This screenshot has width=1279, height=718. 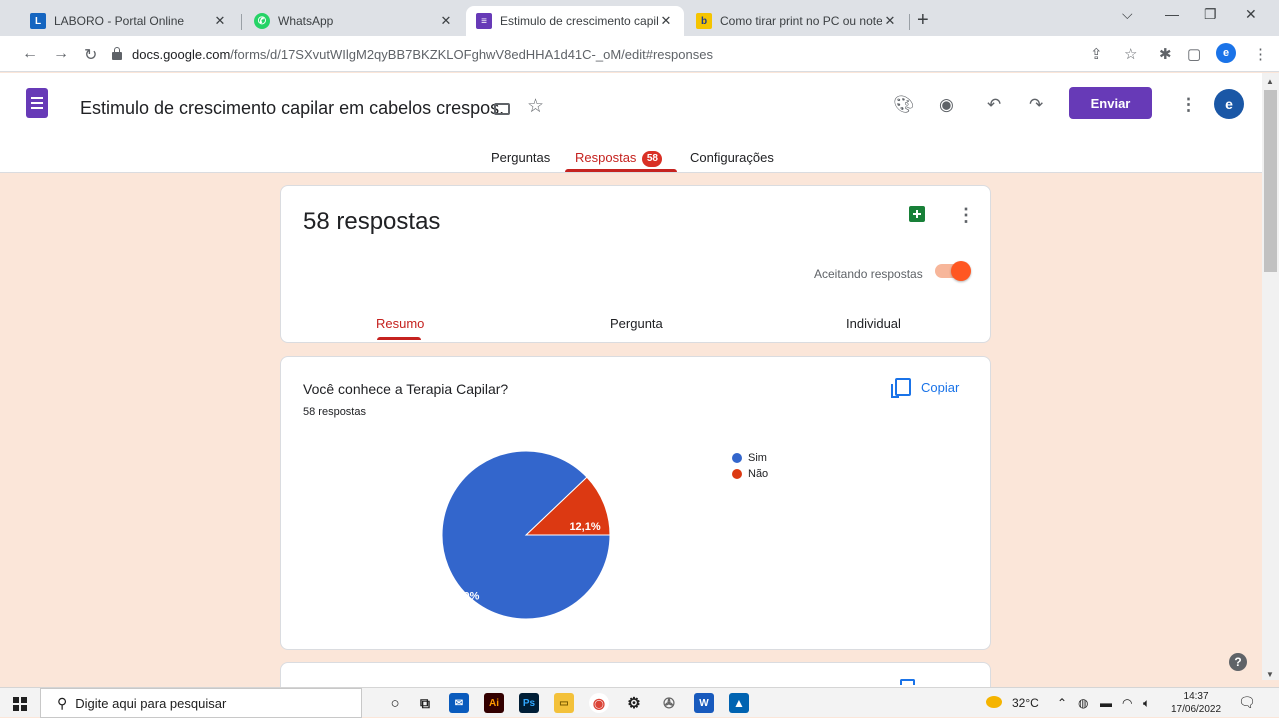 What do you see at coordinates (1194, 54) in the screenshot?
I see `side-panel-icon: ▢` at bounding box center [1194, 54].